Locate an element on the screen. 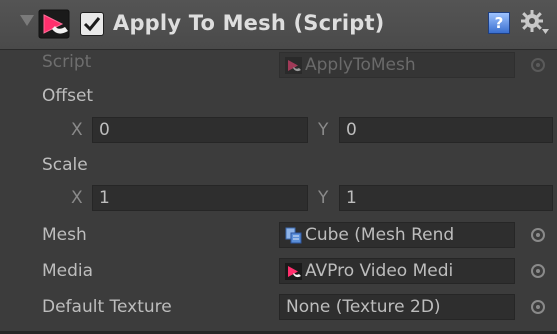  media-value: AVPro Video Medi is located at coordinates (379, 271).